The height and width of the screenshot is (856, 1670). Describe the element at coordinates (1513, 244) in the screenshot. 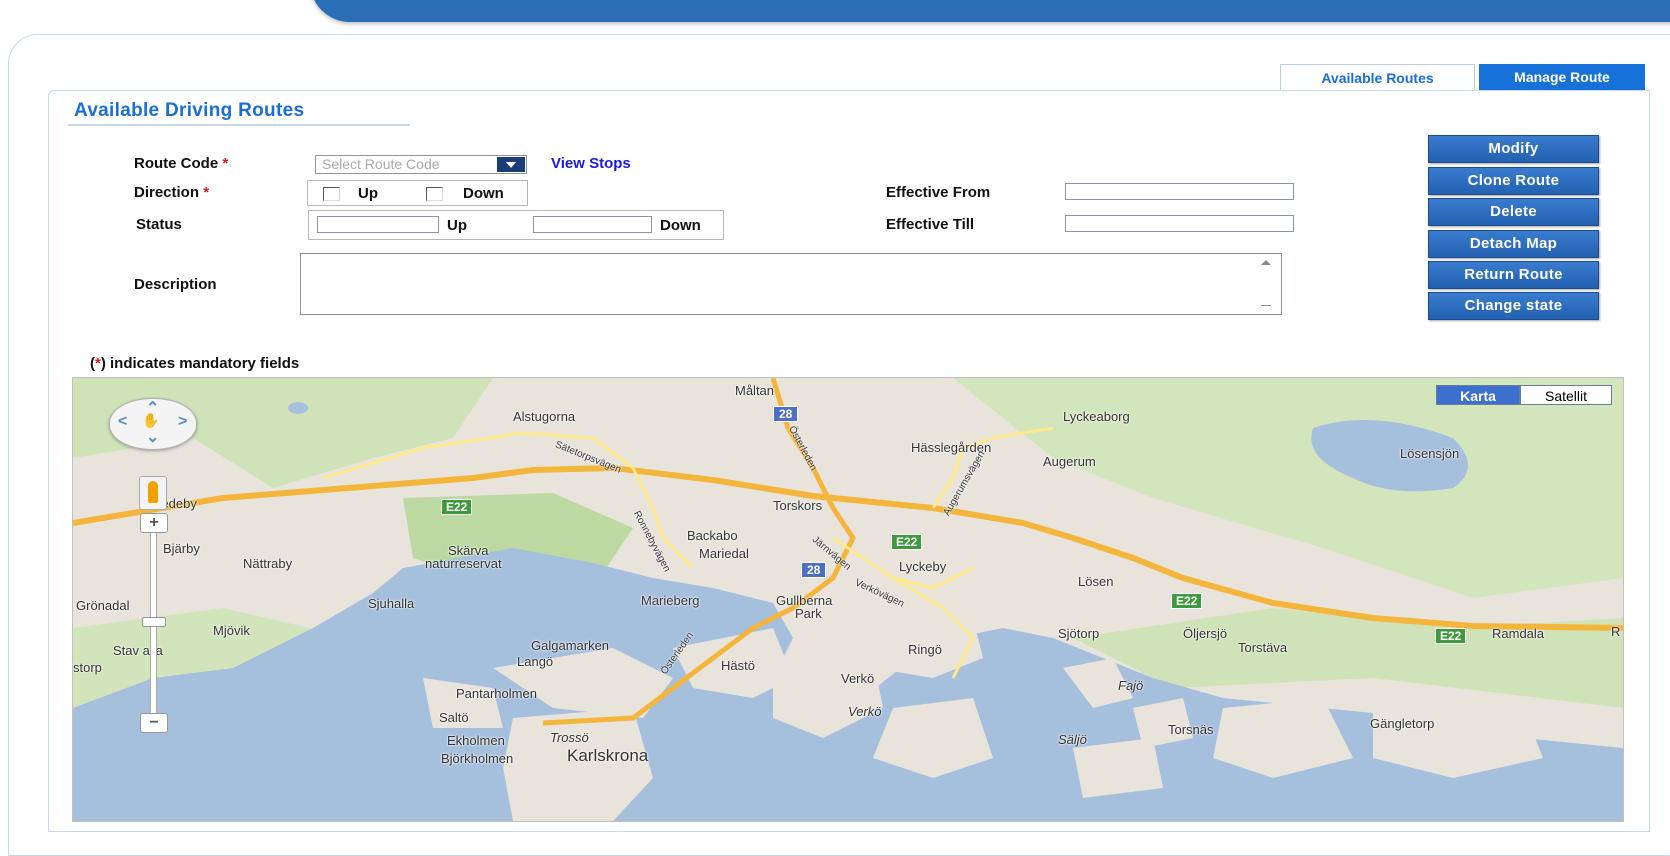

I see `detach-map-button: Detach Map` at that location.